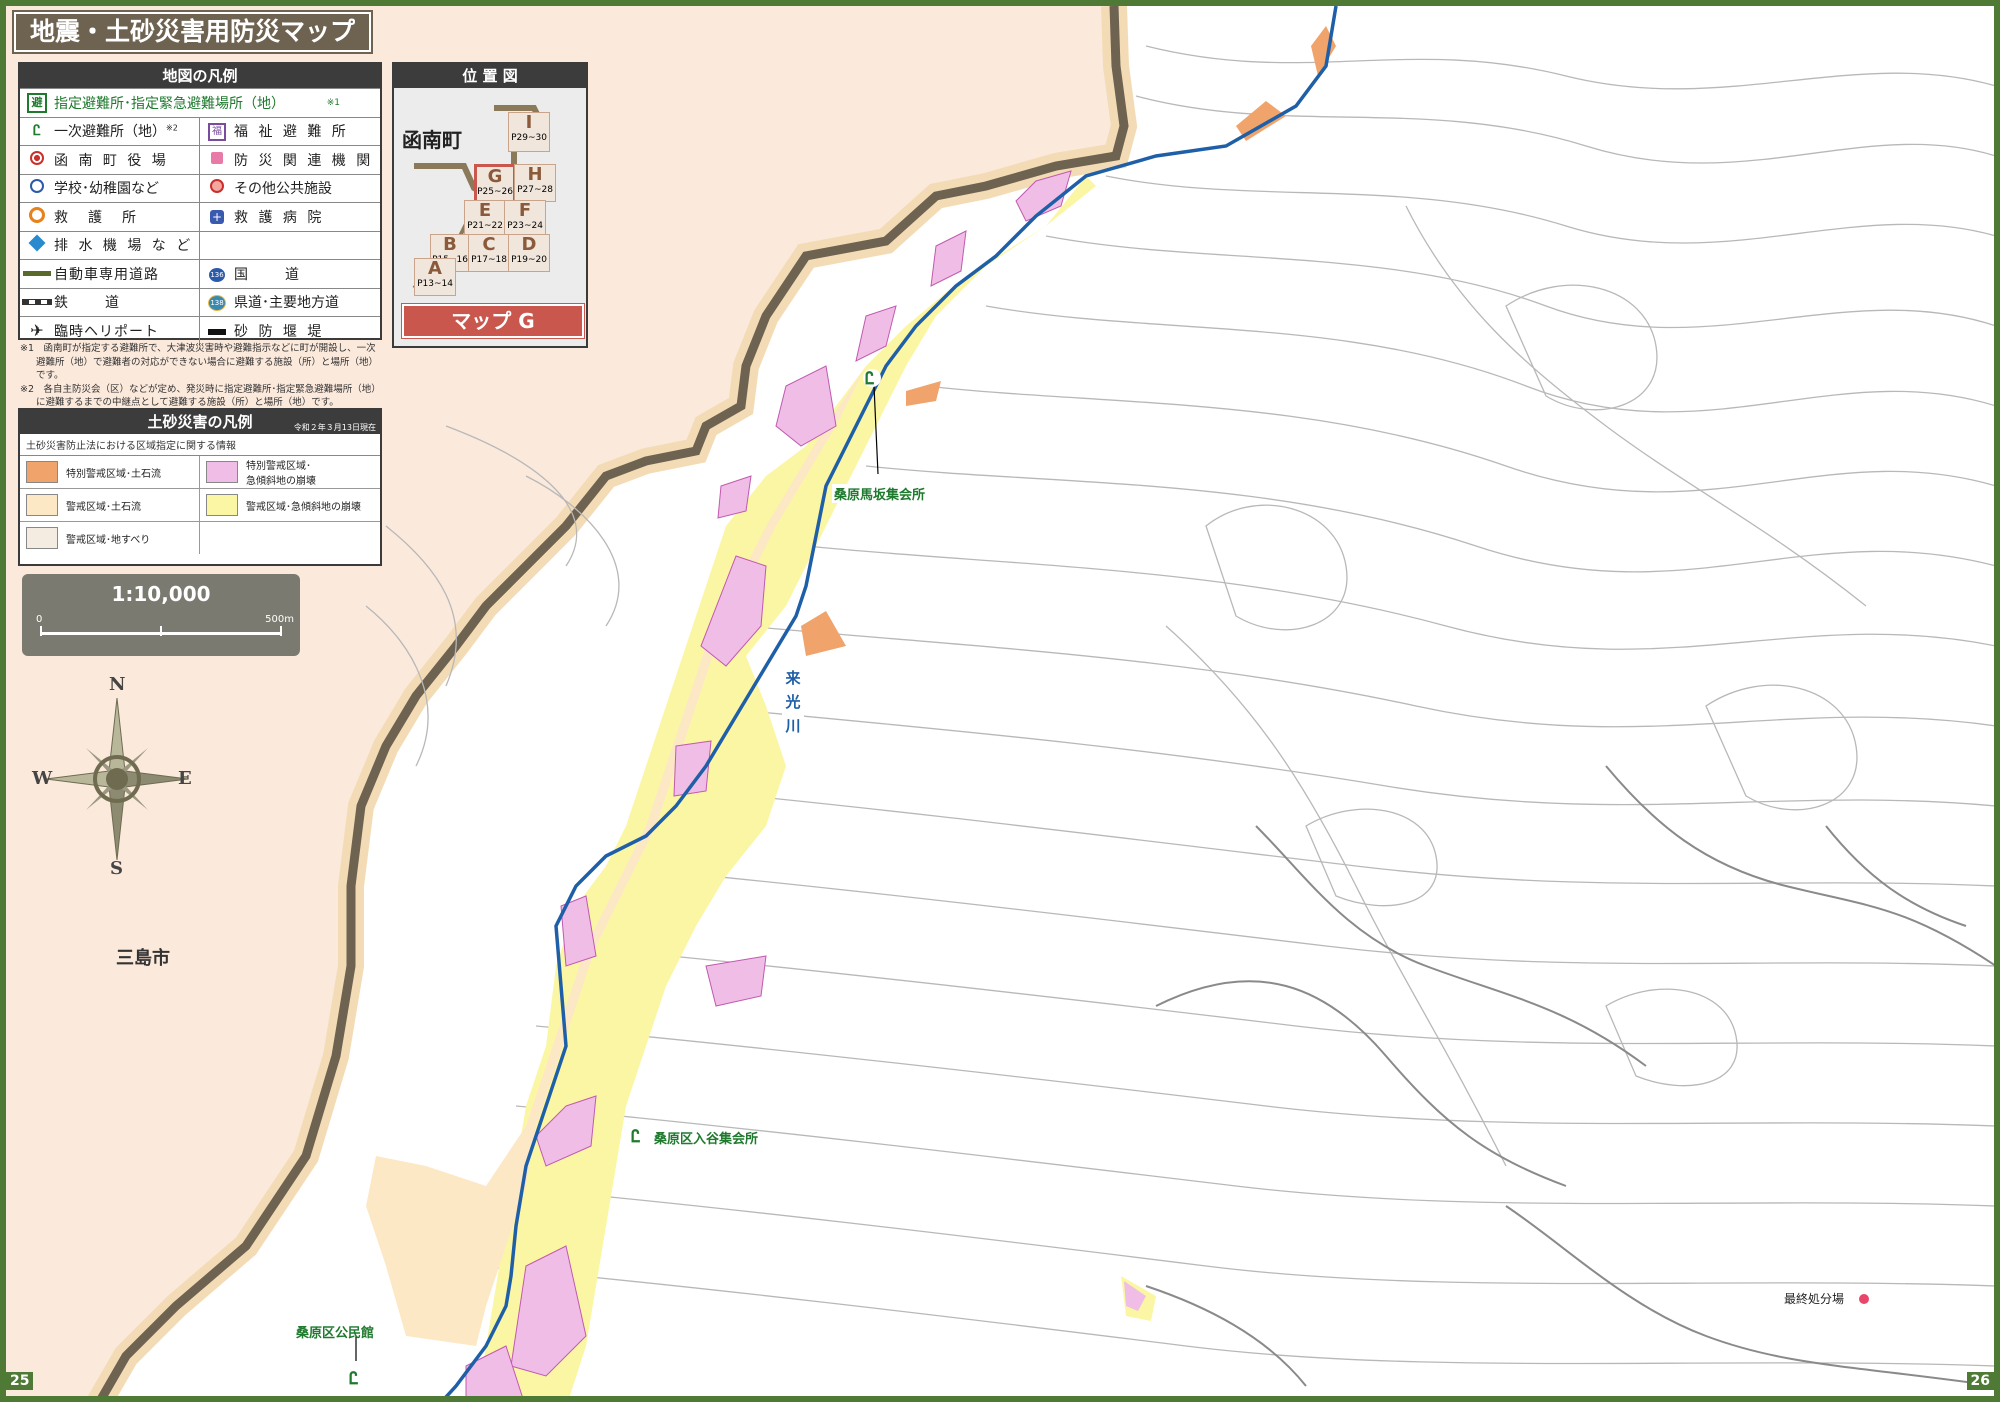  I want to click on shelter-marker-3: Ꮭ, so click(356, 1379).